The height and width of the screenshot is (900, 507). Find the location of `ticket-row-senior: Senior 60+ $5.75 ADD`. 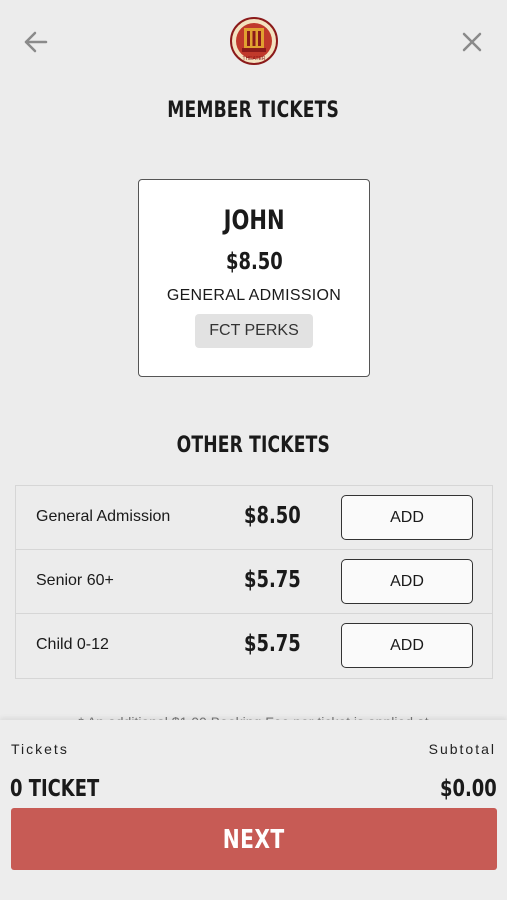

ticket-row-senior: Senior 60+ $5.75 ADD is located at coordinates (254, 582).